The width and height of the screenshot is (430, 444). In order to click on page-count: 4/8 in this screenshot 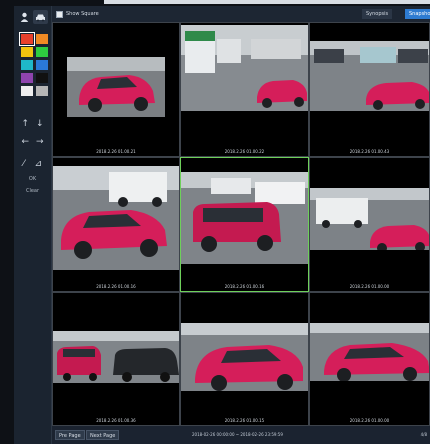, I will do `click(423, 434)`.